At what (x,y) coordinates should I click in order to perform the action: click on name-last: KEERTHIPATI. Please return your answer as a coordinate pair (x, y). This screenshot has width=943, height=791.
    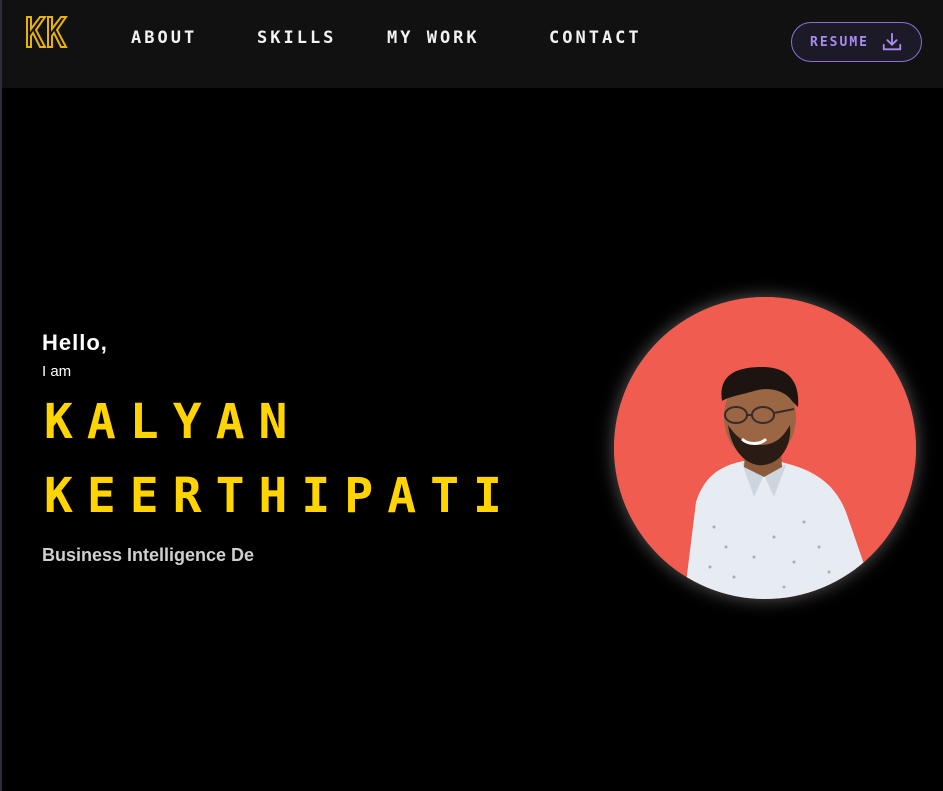
    Looking at the image, I should click on (280, 496).